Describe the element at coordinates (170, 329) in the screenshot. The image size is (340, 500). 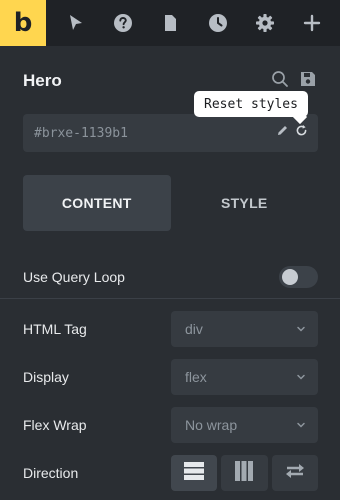
I see `html-tag-row: HTML Tag div` at that location.